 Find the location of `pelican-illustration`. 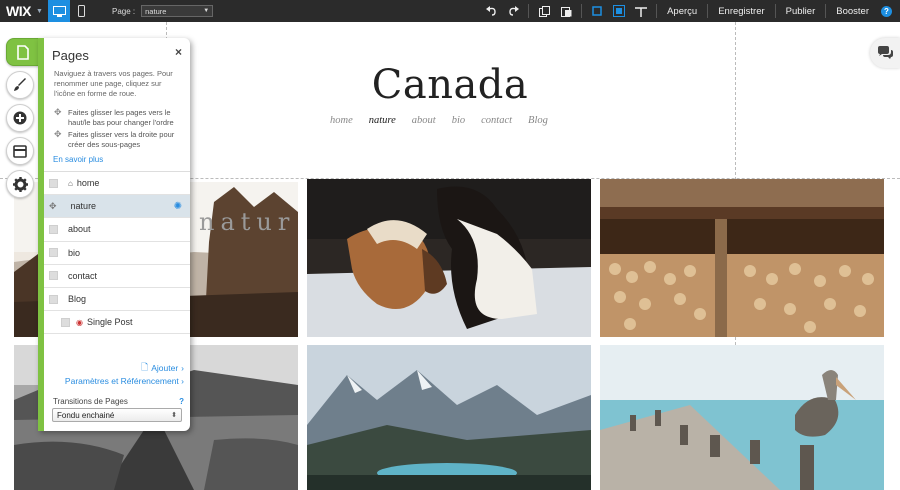

pelican-illustration is located at coordinates (742, 417).